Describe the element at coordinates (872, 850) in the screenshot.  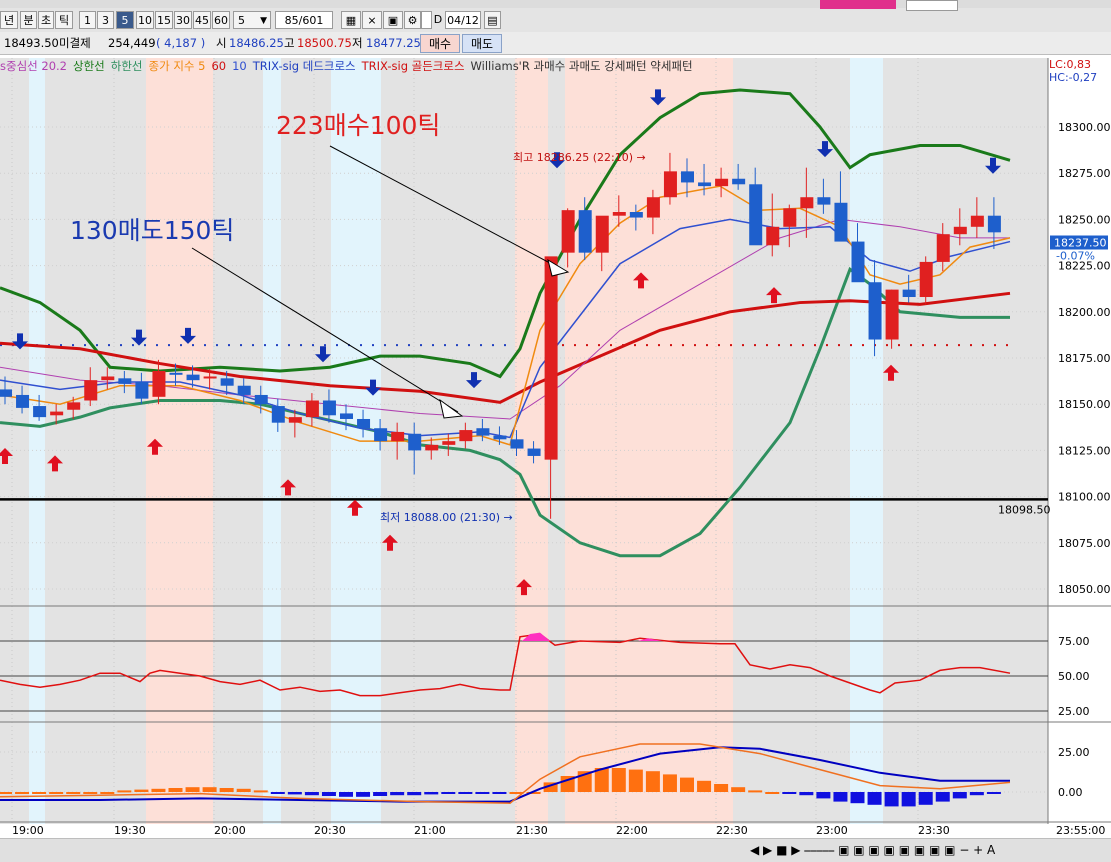
I see `nav-controls: ◀ ▶ ■ ▶ ⎯⎯⎯⎯⎯ ▣ ▣ ▣ ▣ ▣ ▣ ▣ ▣ − + A` at that location.